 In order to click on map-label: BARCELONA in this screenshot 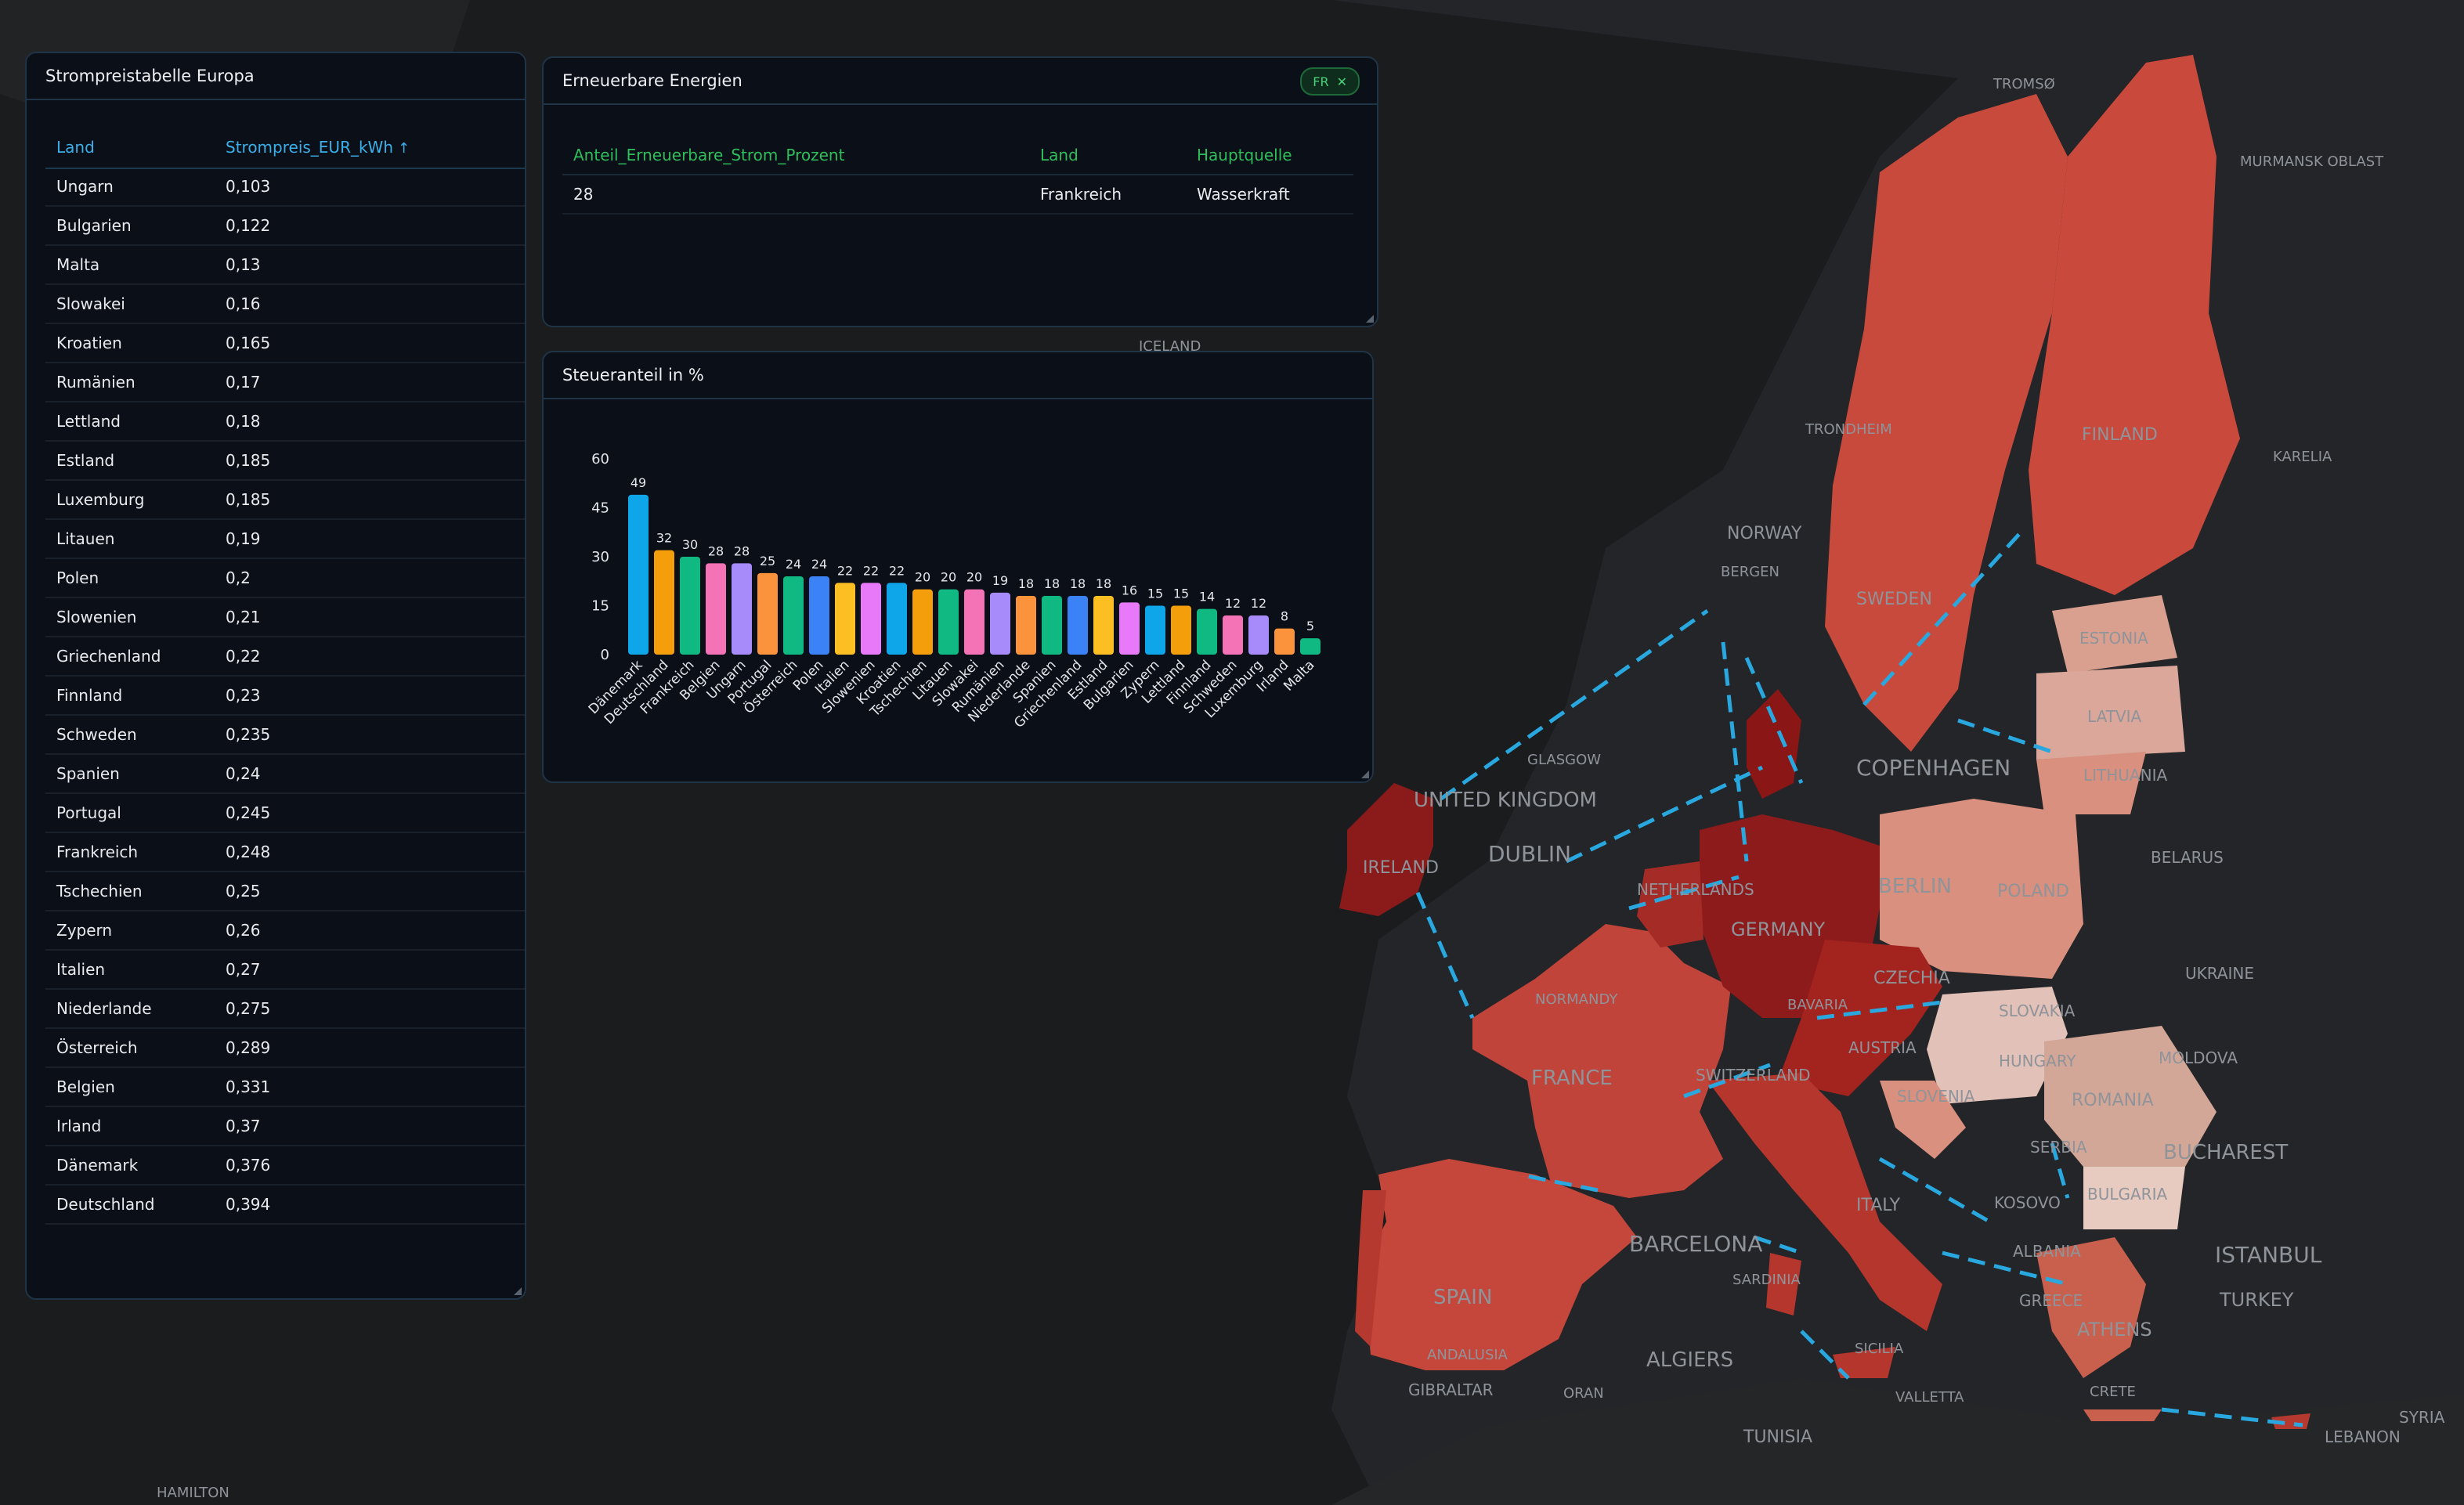, I will do `click(1695, 1244)`.